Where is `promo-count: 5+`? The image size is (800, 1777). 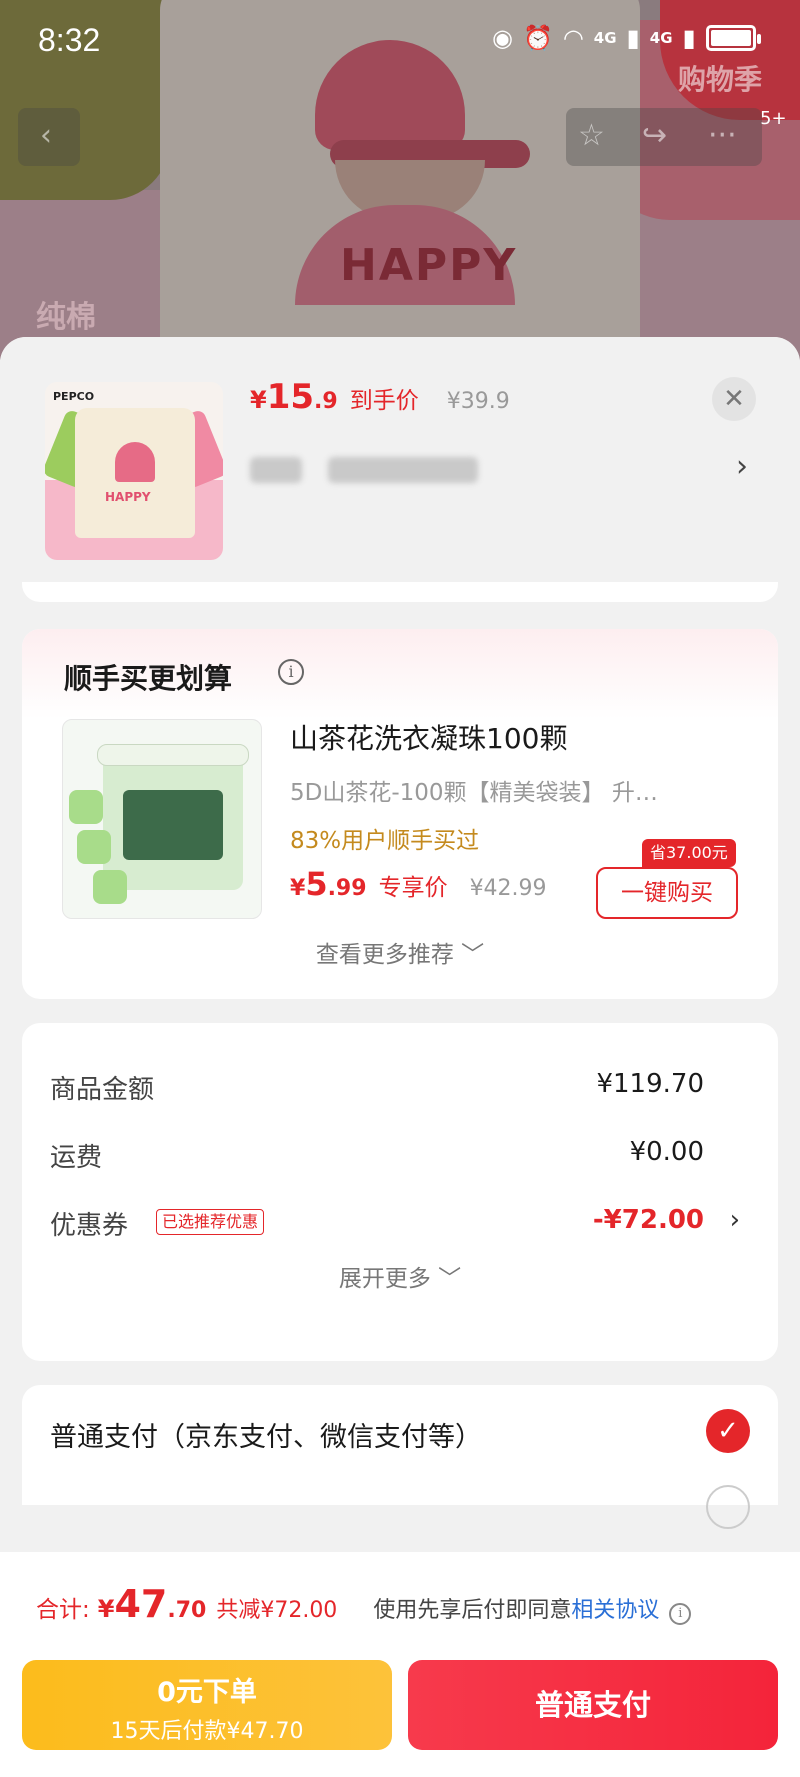
promo-count: 5+ is located at coordinates (773, 118).